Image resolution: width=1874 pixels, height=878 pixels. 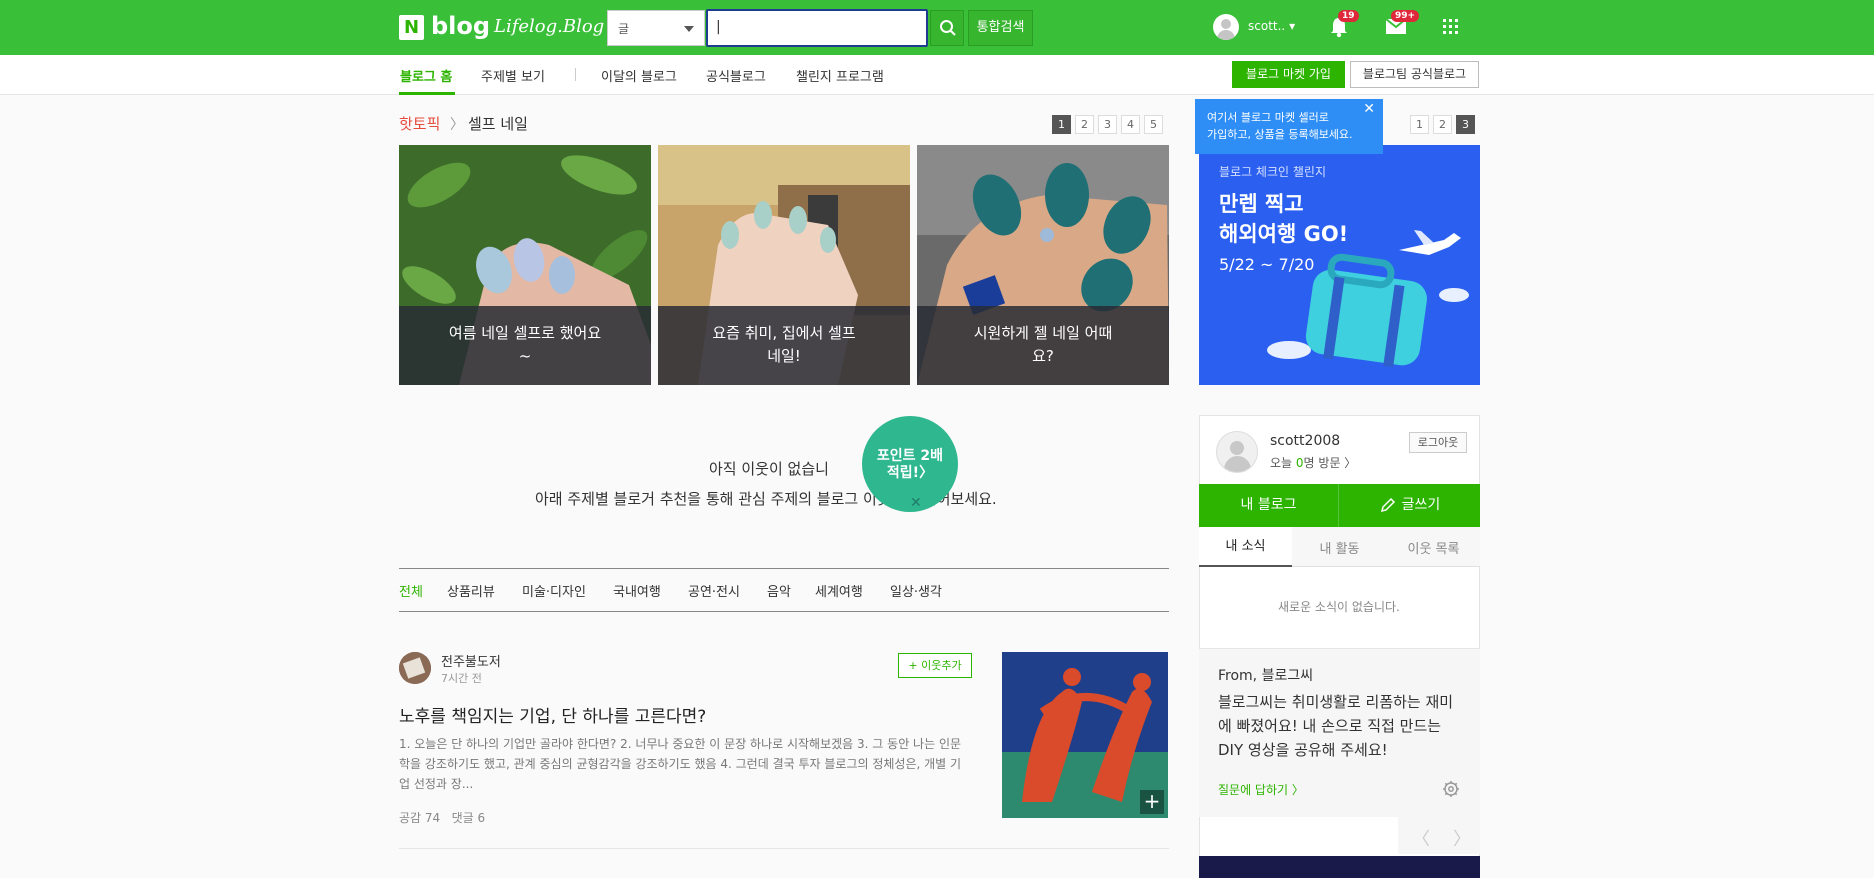 I want to click on empty-neighbors-line1: 아직 이웃이 없습니, so click(x=769, y=469).